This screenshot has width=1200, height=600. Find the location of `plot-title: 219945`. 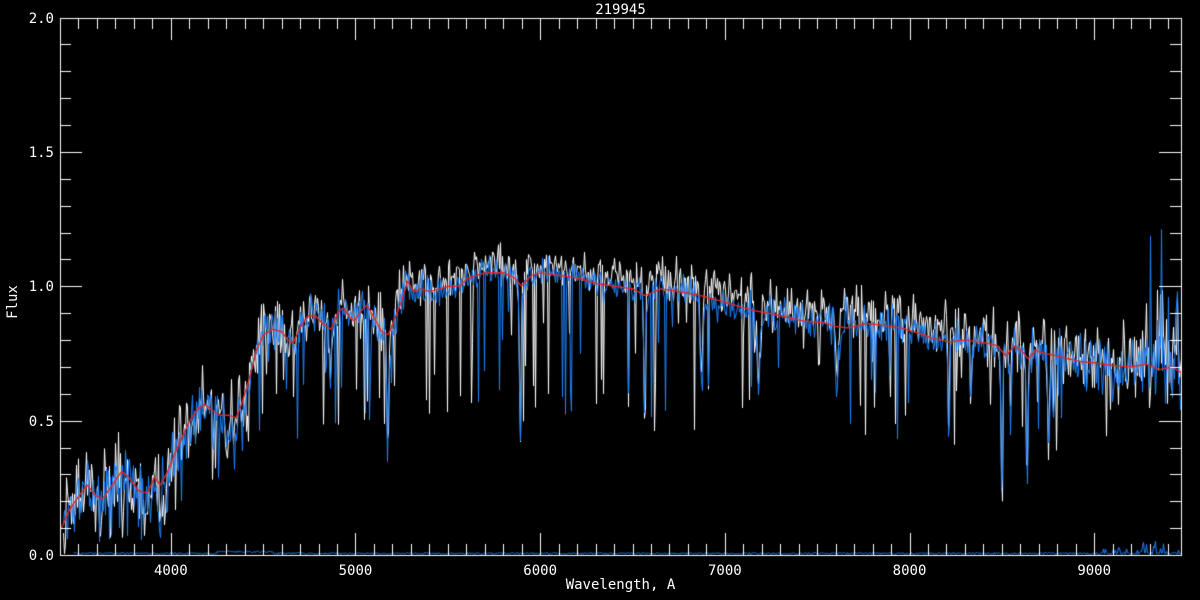

plot-title: 219945 is located at coordinates (620, 10).